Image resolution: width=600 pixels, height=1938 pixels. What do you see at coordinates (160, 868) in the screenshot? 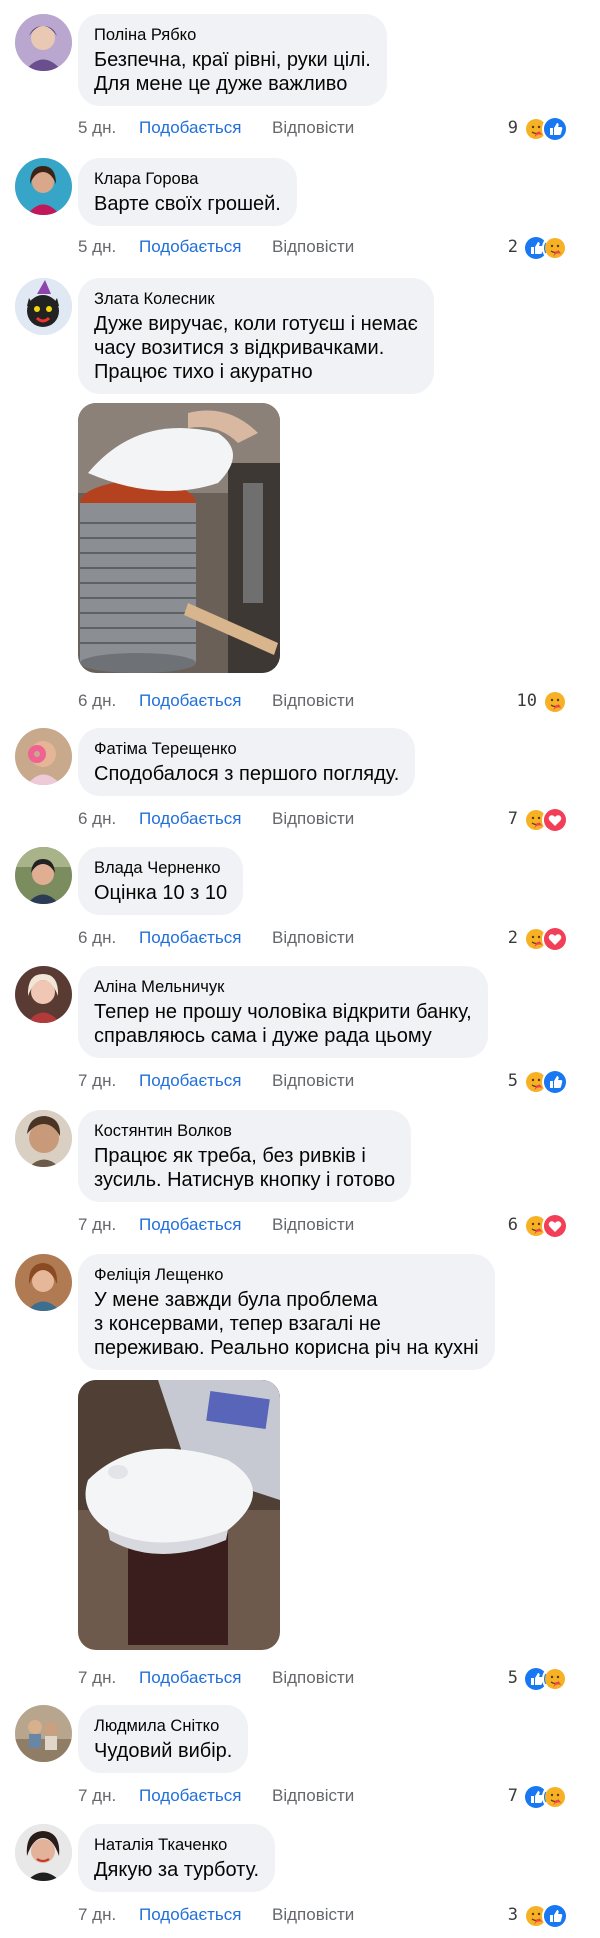
I see `author-name: Влада Черненко` at bounding box center [160, 868].